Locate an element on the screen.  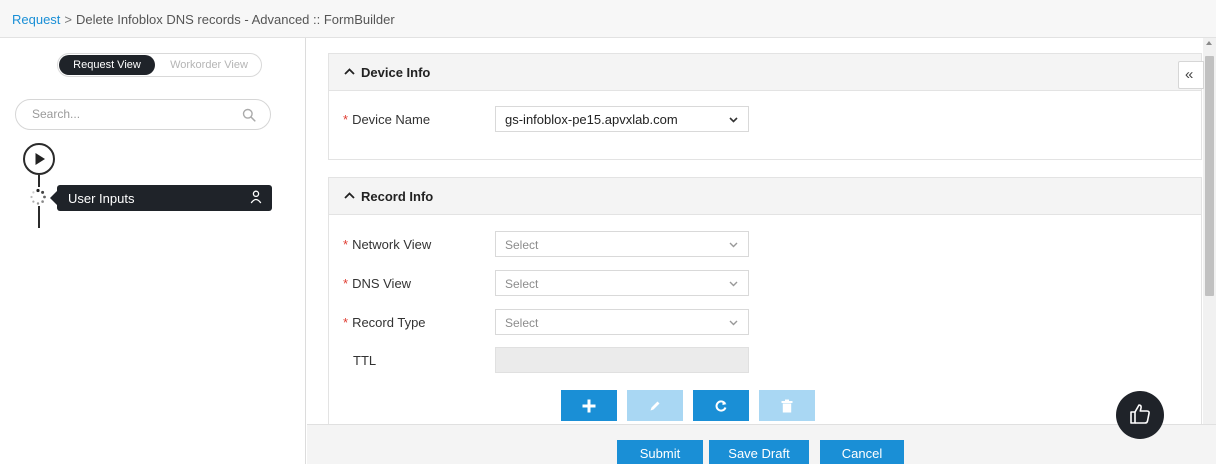
record-type-label-text: Record Type is located at coordinates (389, 322).